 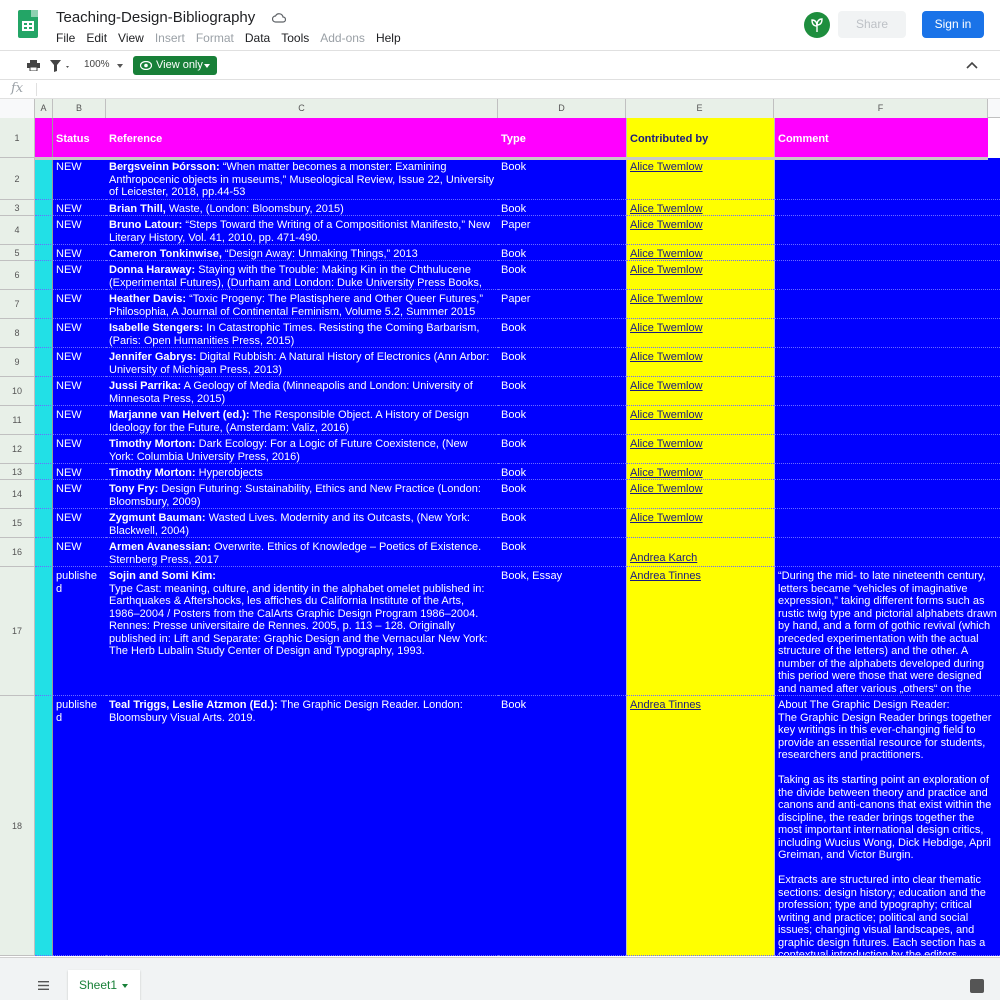 I want to click on all-sheets-icon, so click(x=43, y=985).